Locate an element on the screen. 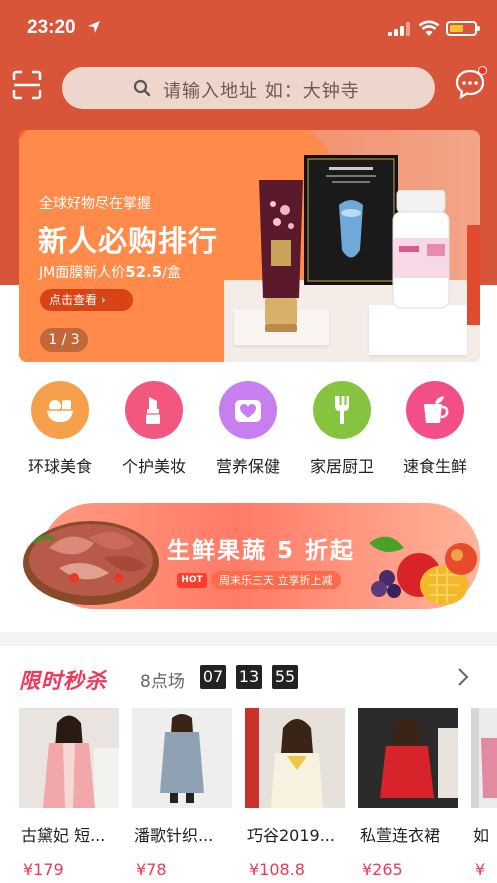 This screenshot has height=883, width=497. section-divider is located at coordinates (248, 639).